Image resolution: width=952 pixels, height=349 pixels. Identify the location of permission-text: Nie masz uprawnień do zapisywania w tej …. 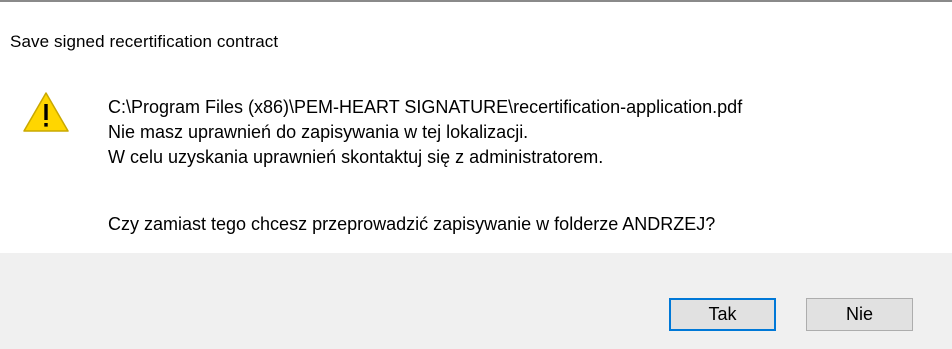
(318, 132).